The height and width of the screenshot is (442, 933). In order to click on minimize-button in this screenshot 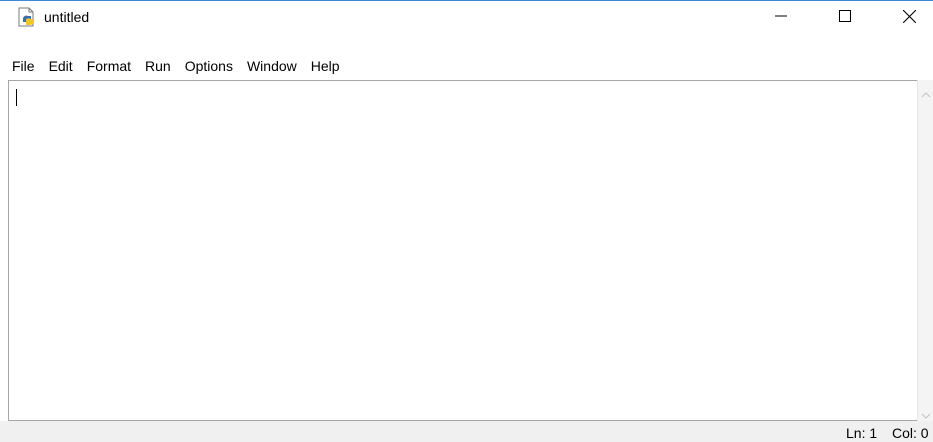, I will do `click(781, 16)`.